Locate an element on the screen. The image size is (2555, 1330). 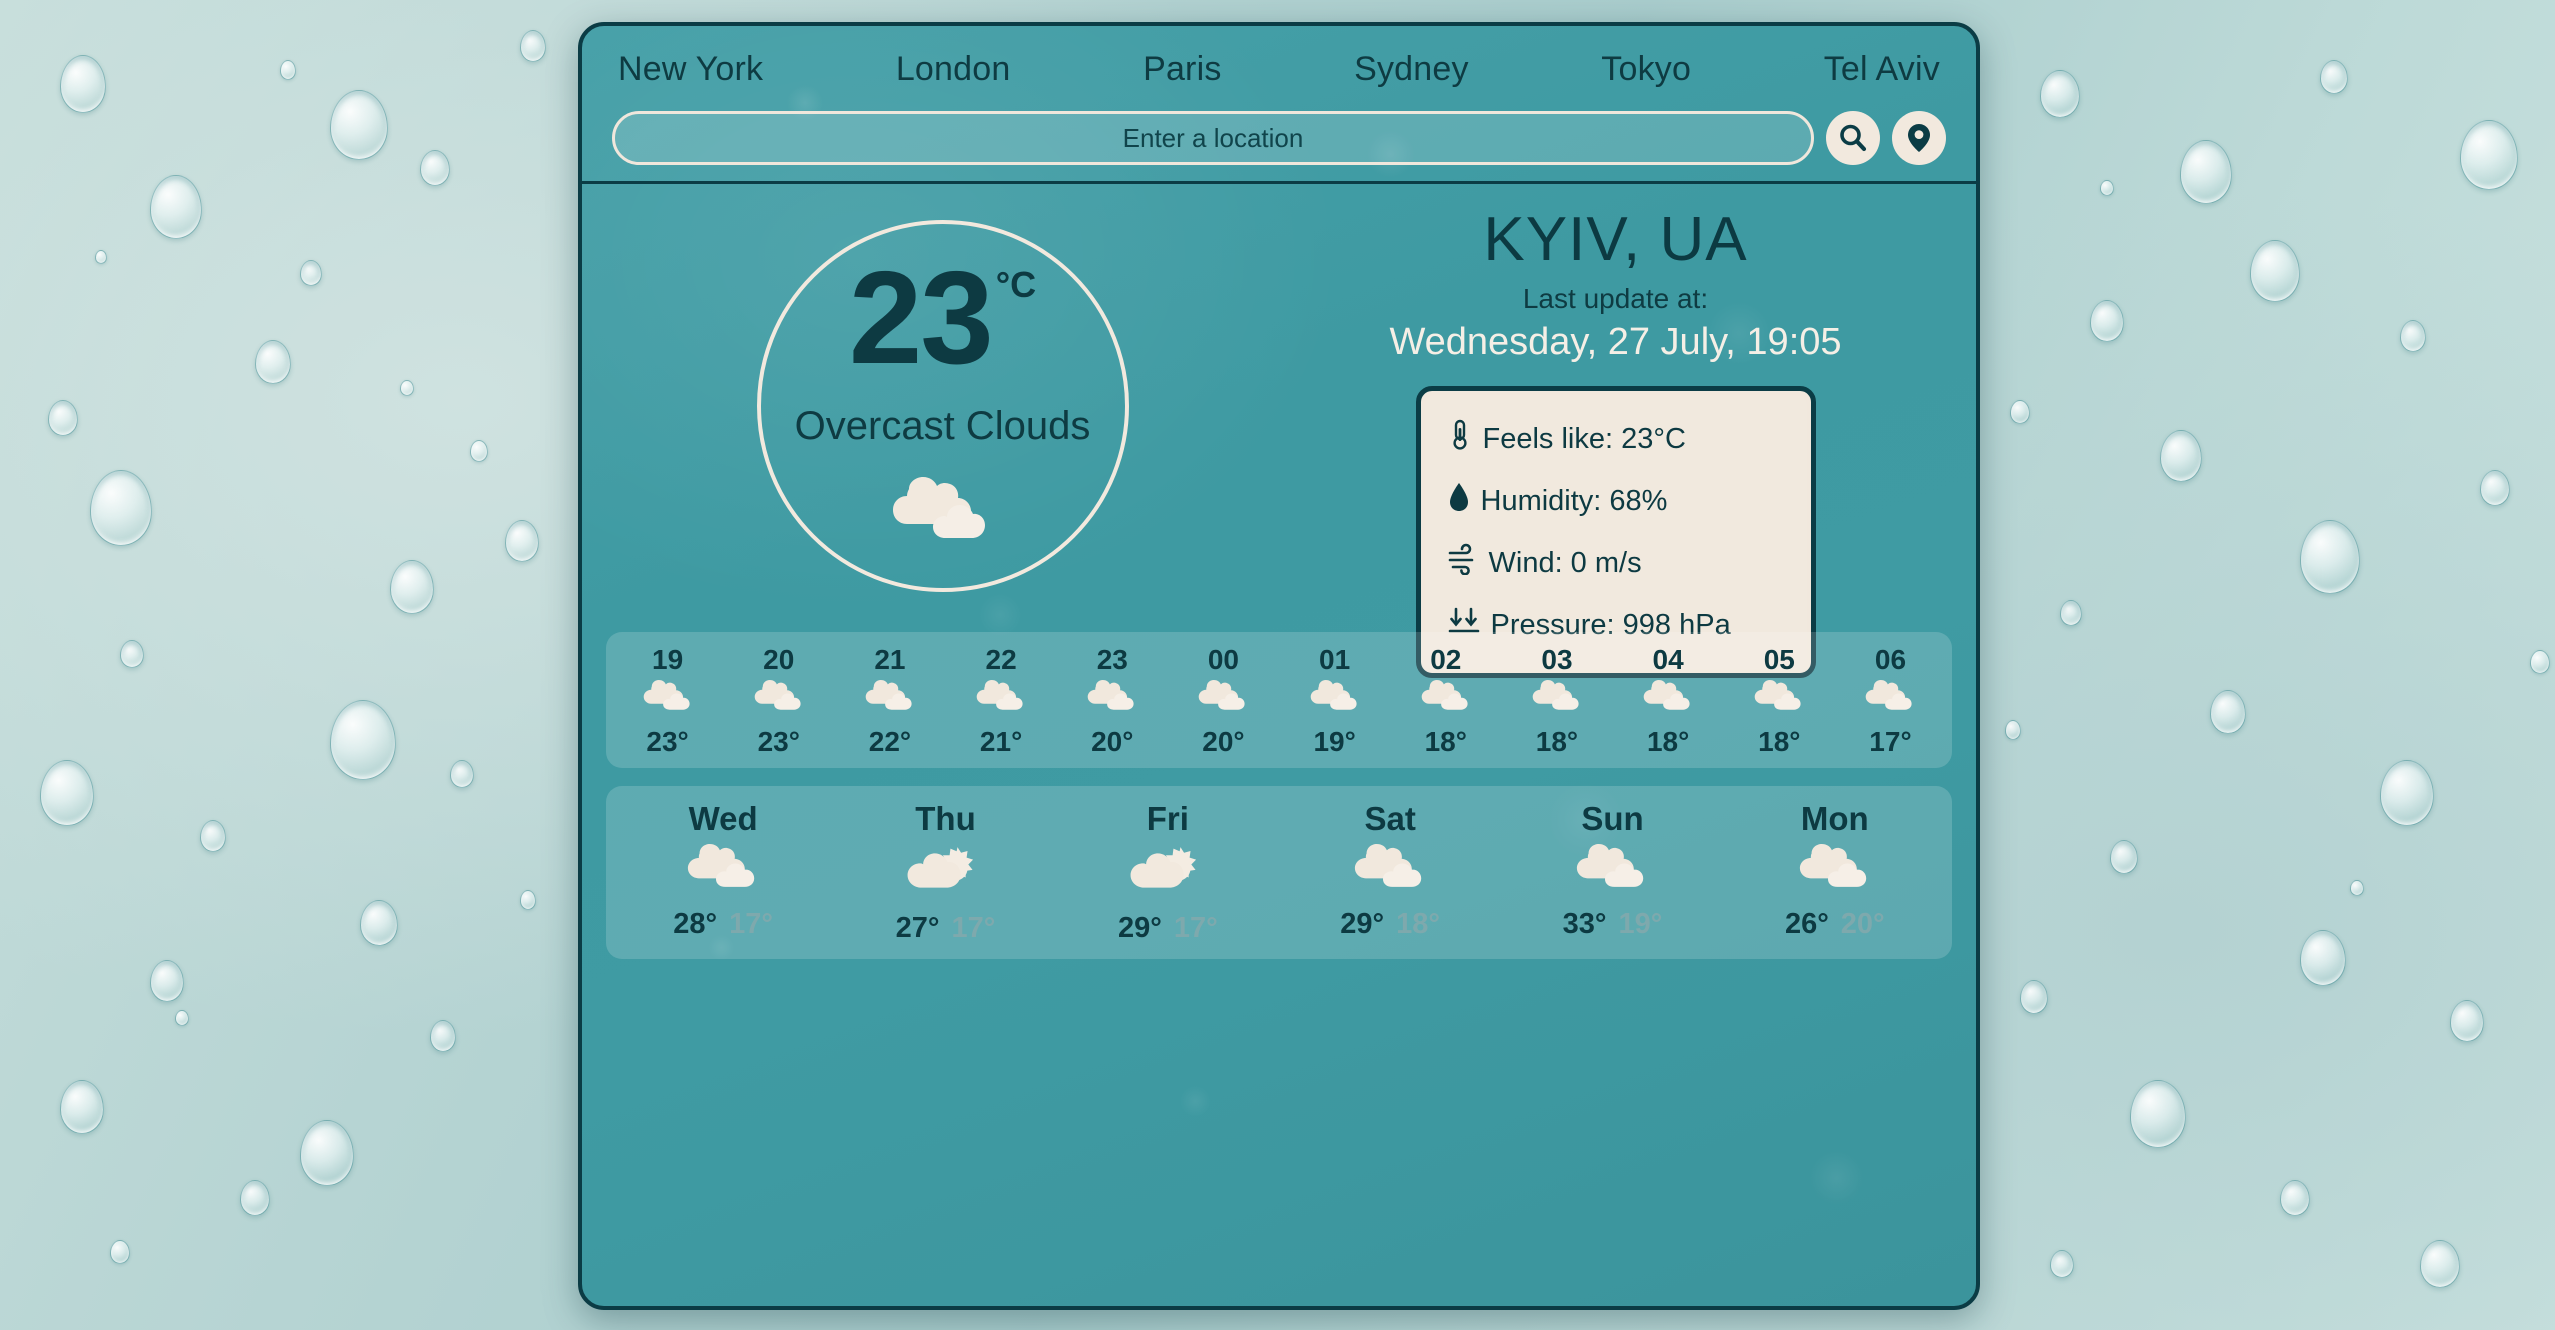
hourly-time: 00 is located at coordinates (1223, 659).